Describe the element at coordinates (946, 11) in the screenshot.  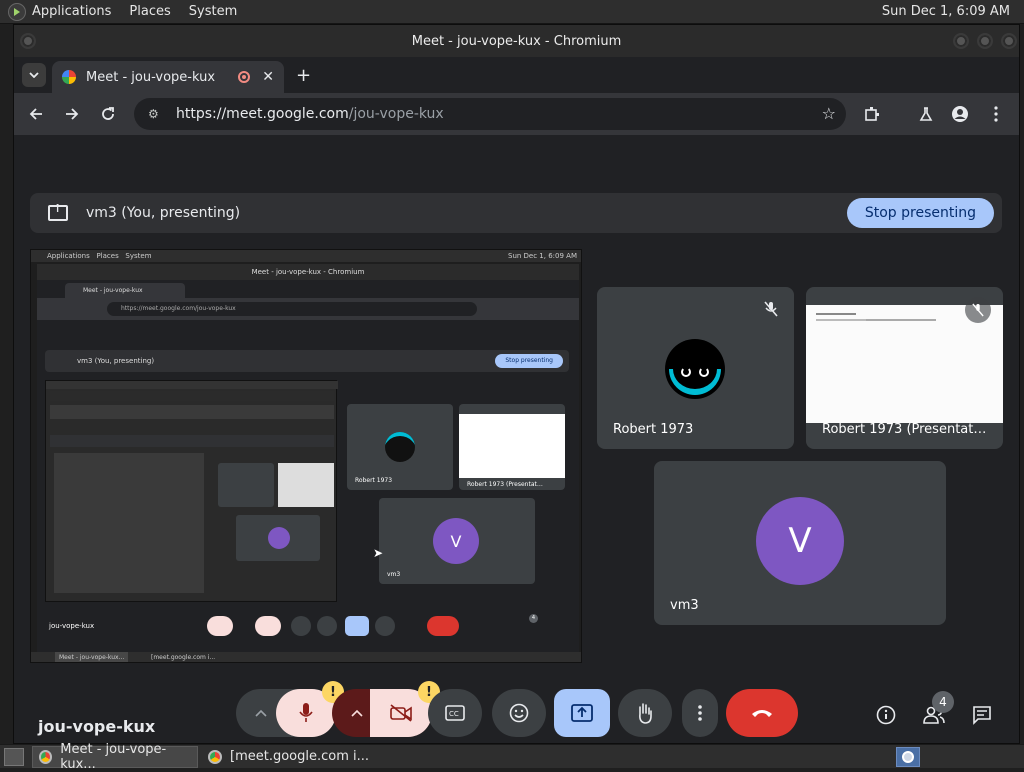
I see `clock: Sun Dec 1, 6:09 AM` at that location.